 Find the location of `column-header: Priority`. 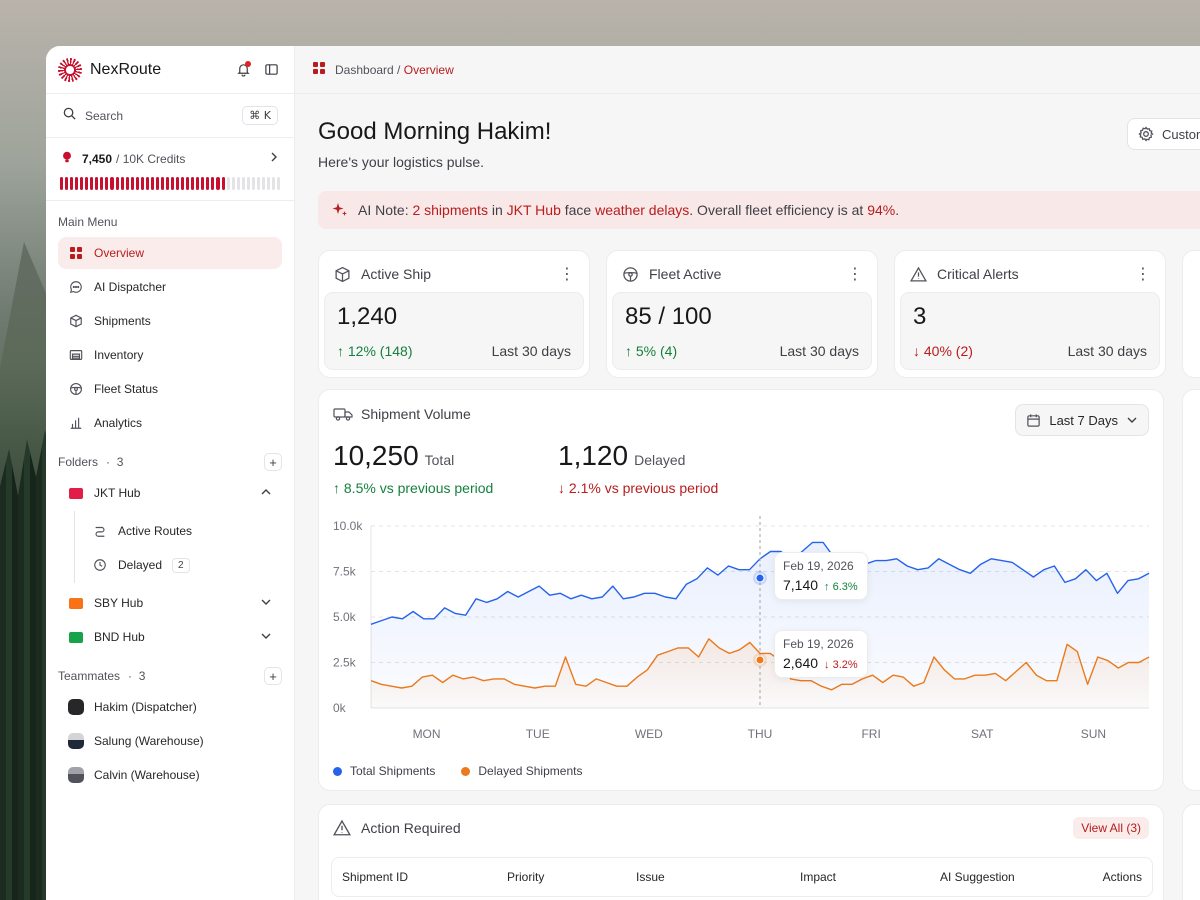

column-header: Priority is located at coordinates (525, 877).